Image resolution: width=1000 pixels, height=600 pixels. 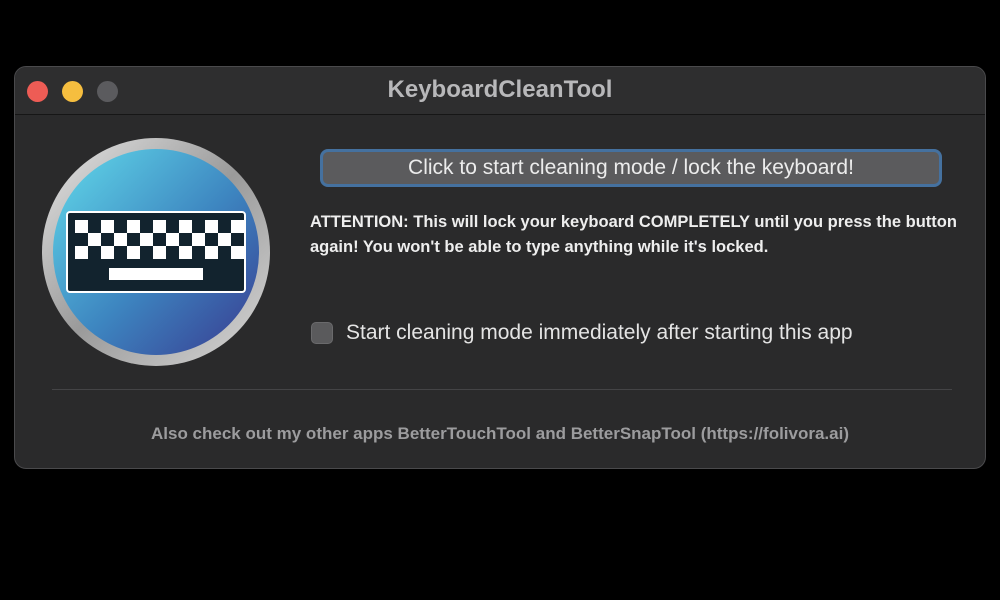 I want to click on window-title: KeyboardCleanTool, so click(x=500, y=89).